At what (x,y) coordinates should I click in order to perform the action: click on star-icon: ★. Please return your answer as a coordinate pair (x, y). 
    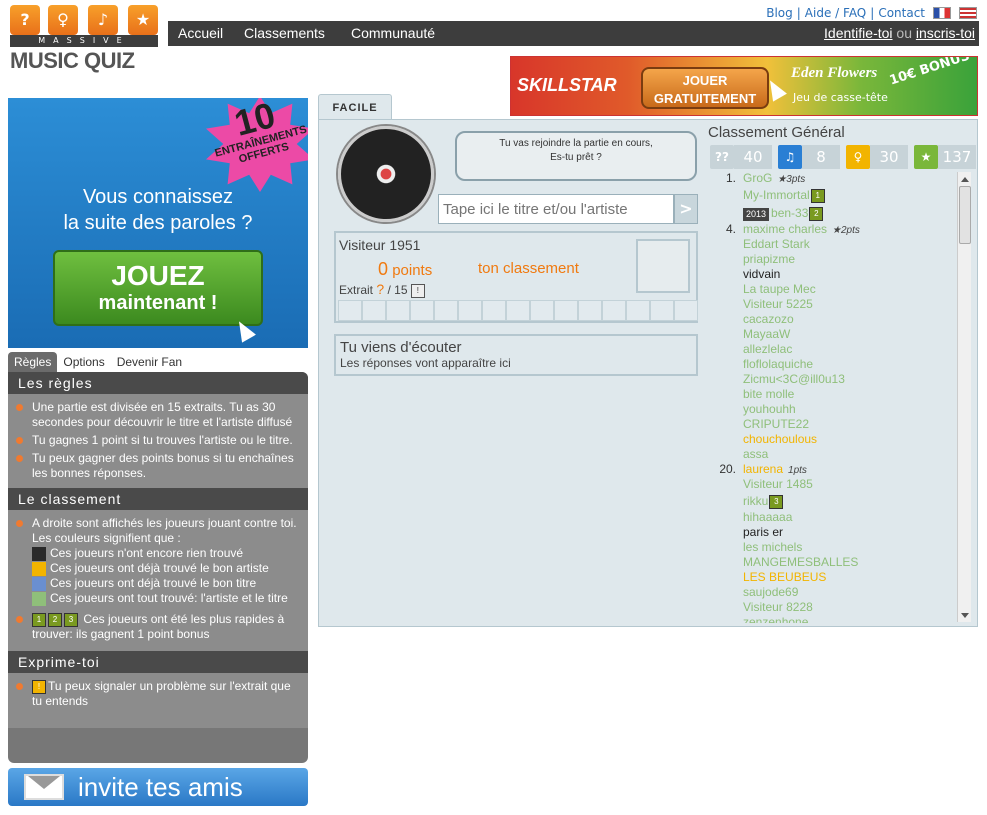
    Looking at the image, I should click on (926, 157).